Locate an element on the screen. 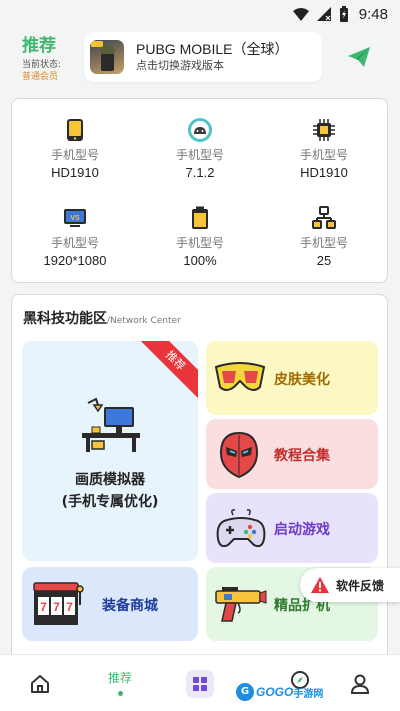 This screenshot has height=711, width=400. goggles-mask-icon is located at coordinates (240, 376).